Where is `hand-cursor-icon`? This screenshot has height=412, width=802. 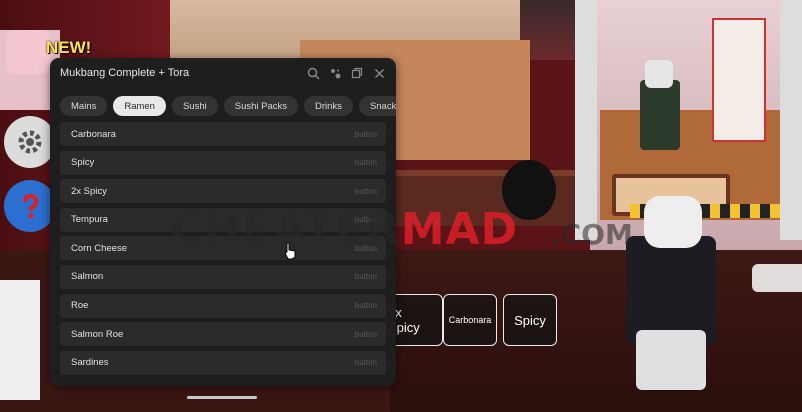 hand-cursor-icon is located at coordinates (290, 251).